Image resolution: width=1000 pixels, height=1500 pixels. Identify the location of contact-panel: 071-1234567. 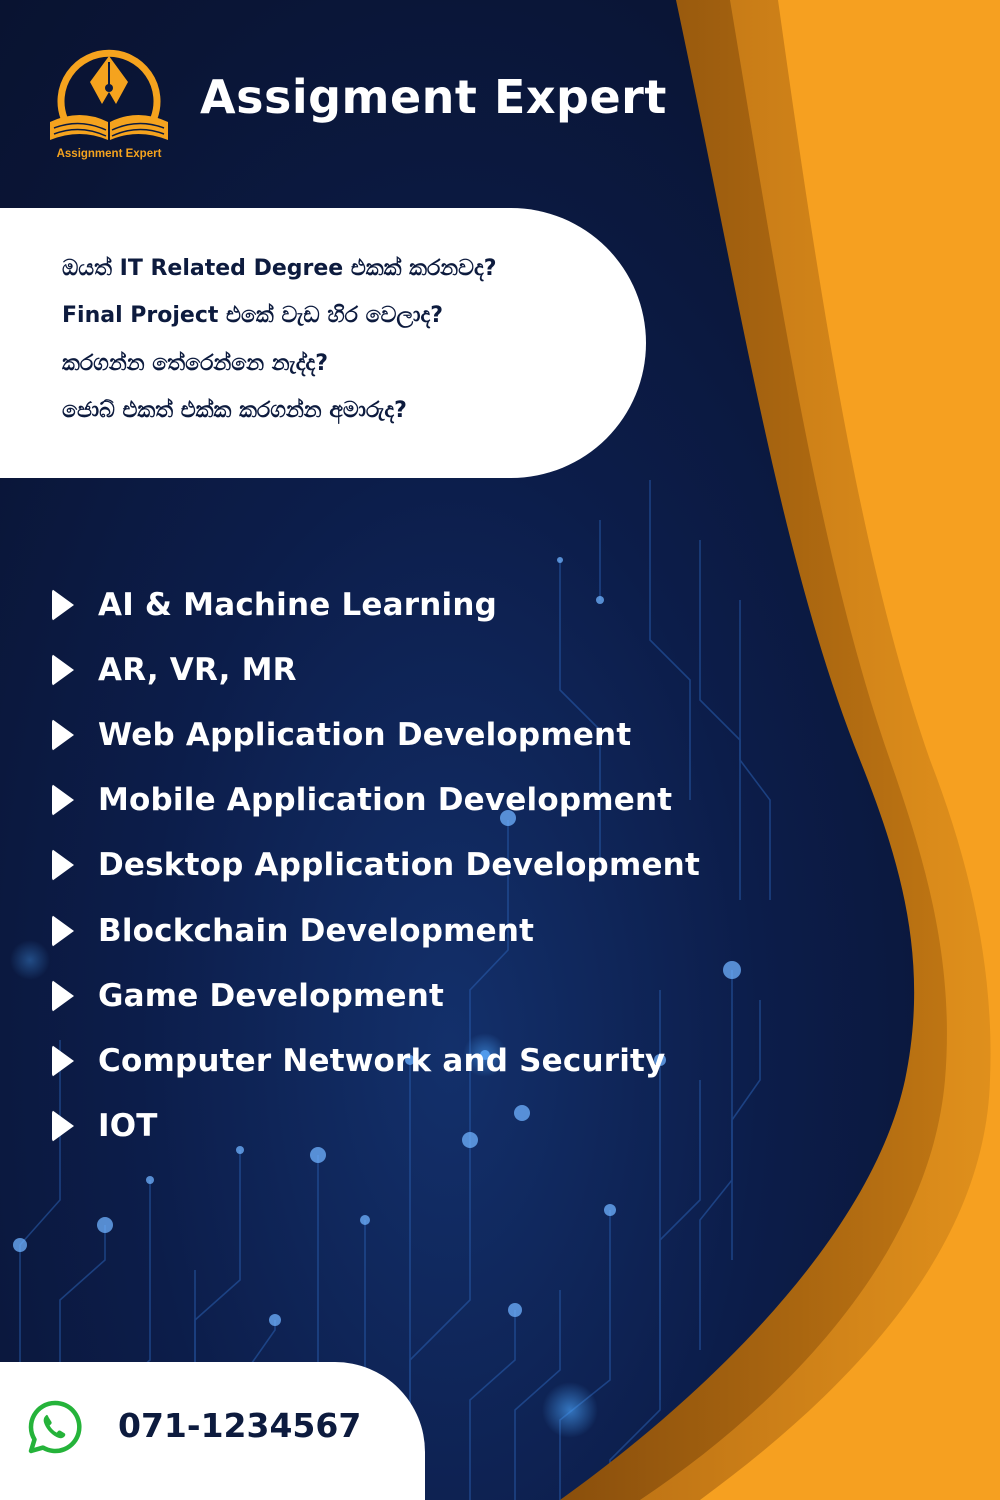
(212, 1431).